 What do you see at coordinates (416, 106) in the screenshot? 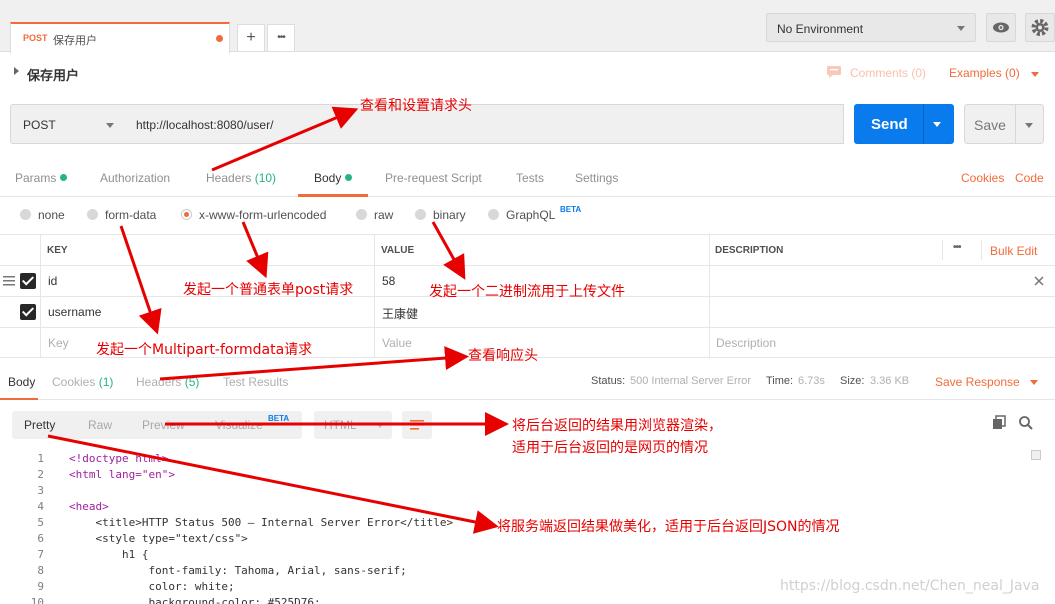
I see `annotation-headers: 查看和设置请求头` at bounding box center [416, 106].